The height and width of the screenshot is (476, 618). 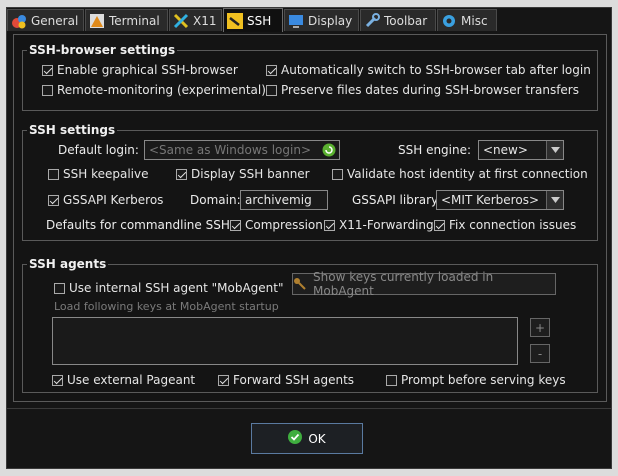 I want to click on general-icon, so click(x=19, y=21).